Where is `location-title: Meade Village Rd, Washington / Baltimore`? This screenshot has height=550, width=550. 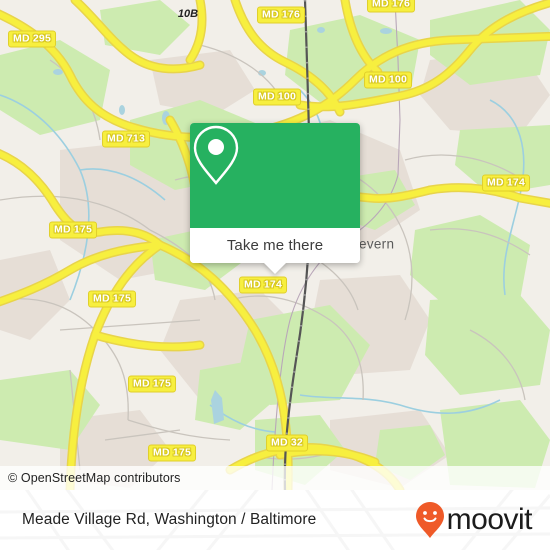 location-title: Meade Village Rd, Washington / Baltimore is located at coordinates (169, 519).